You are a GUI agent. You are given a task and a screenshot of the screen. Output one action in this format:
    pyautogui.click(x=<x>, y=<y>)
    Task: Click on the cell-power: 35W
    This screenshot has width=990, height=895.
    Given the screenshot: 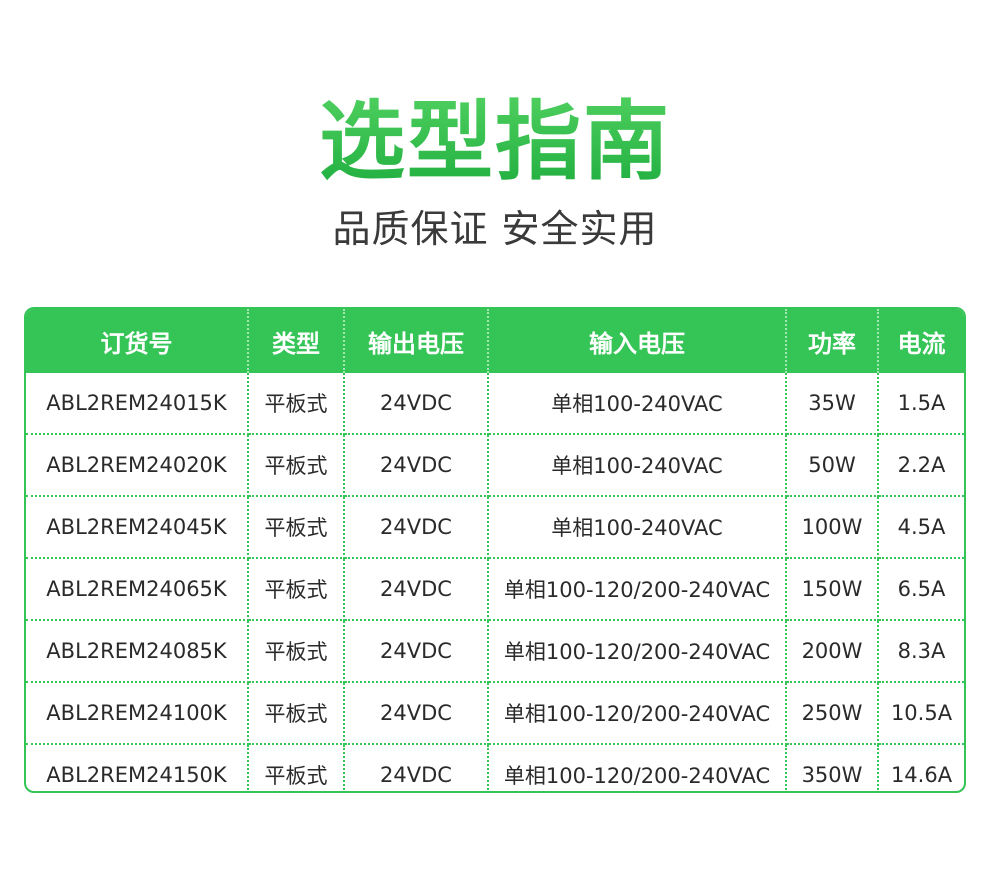 What is the action you would take?
    pyautogui.click(x=832, y=404)
    